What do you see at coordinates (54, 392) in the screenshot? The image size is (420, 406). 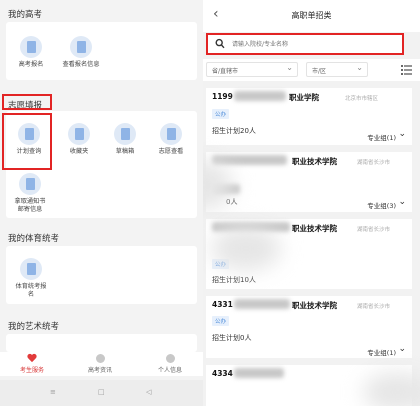 I see `menu-icon: ≡` at bounding box center [54, 392].